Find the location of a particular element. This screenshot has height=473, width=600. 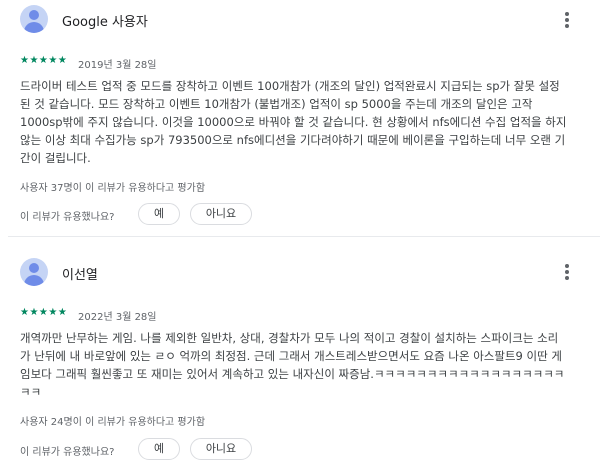

helpful-count: 사용자 37명이 이 리뷰가 유용하다고 평가함 is located at coordinates (113, 188).